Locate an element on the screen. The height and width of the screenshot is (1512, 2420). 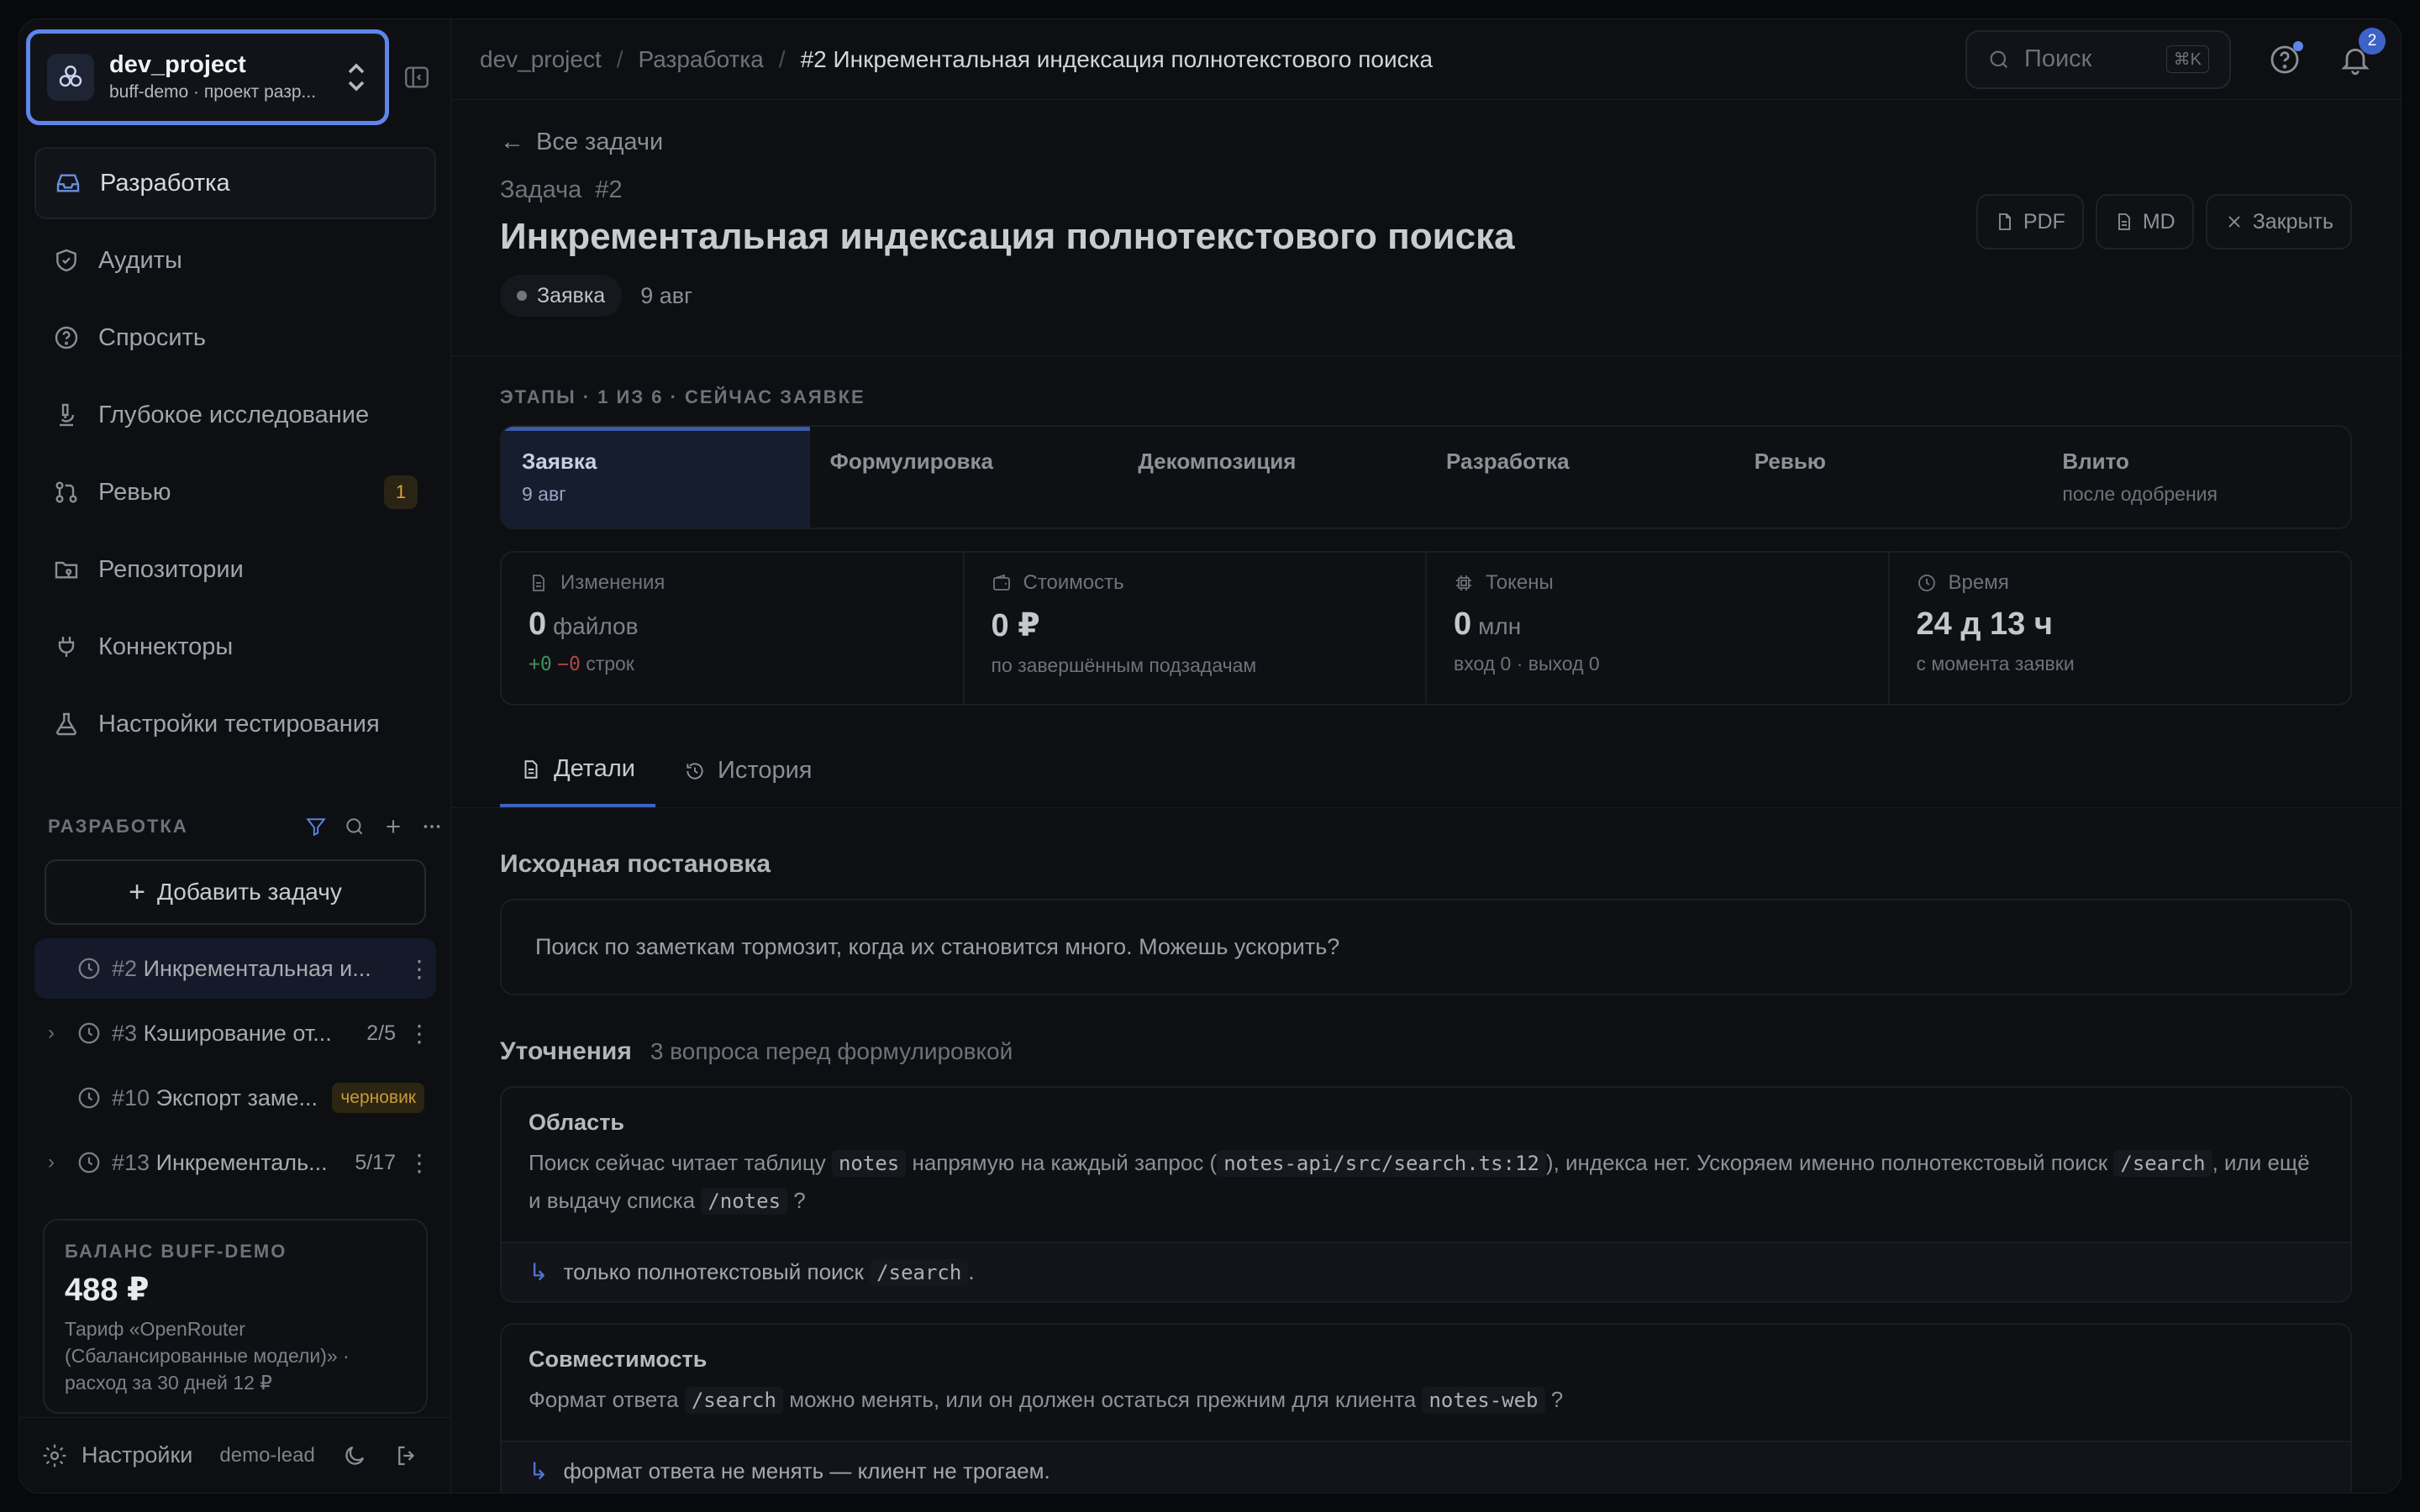
folder-git-icon is located at coordinates (66, 570).